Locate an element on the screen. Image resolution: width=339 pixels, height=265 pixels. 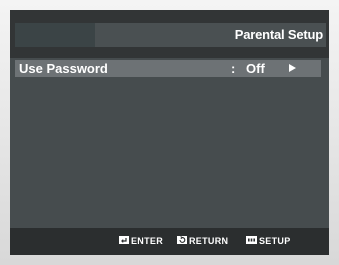
menu-item-value: Off is located at coordinates (255, 68).